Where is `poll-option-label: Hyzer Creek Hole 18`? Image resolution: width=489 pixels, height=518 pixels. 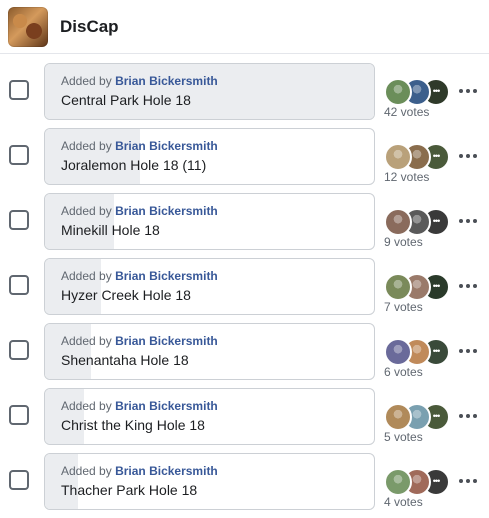
poll-option-label: Hyzer Creek Hole 18 is located at coordinates (126, 295).